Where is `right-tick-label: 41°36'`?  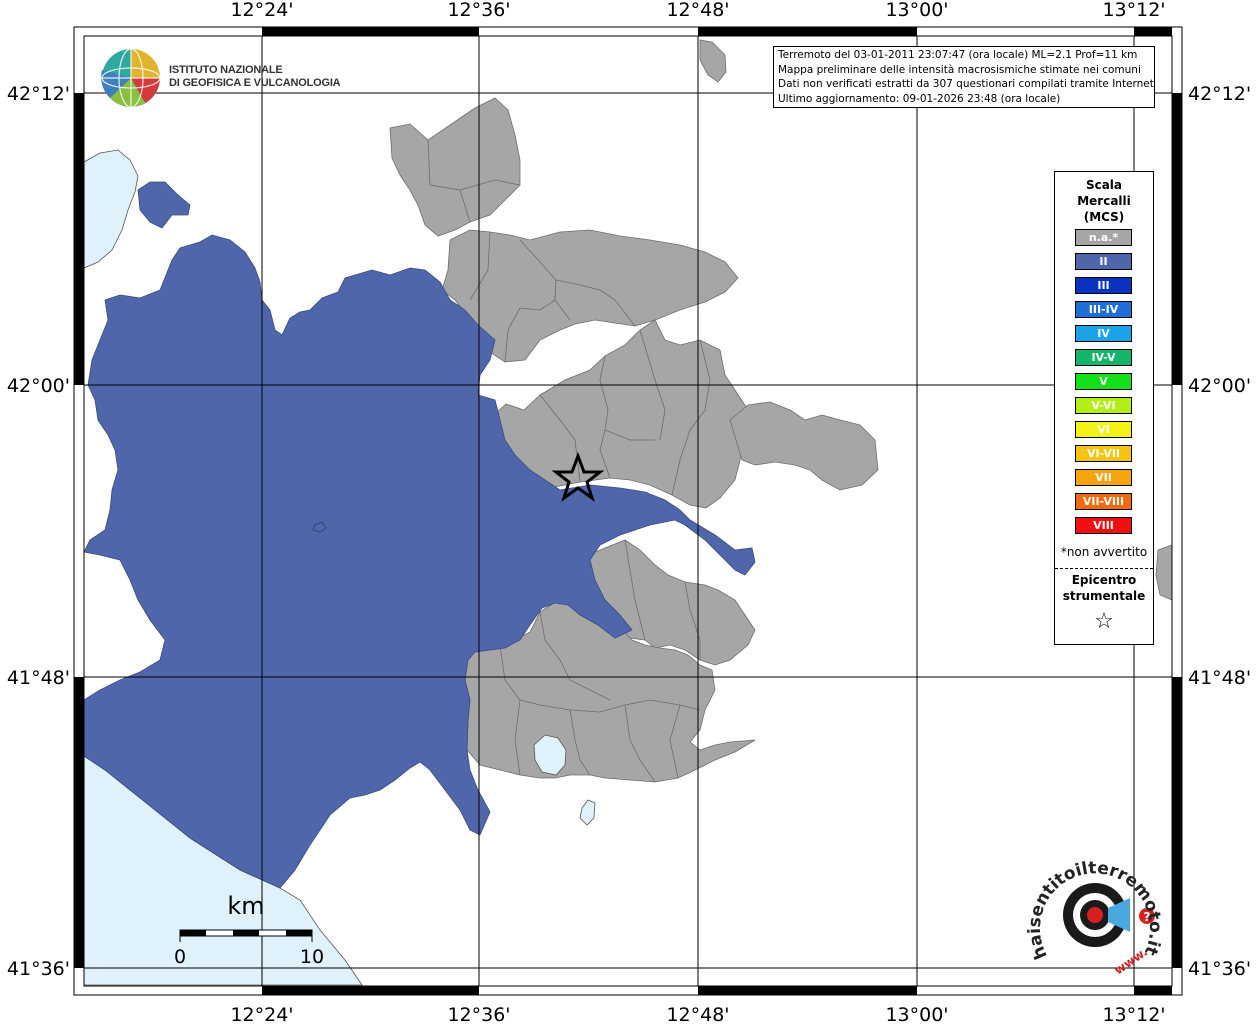 right-tick-label: 41°36' is located at coordinates (1219, 969).